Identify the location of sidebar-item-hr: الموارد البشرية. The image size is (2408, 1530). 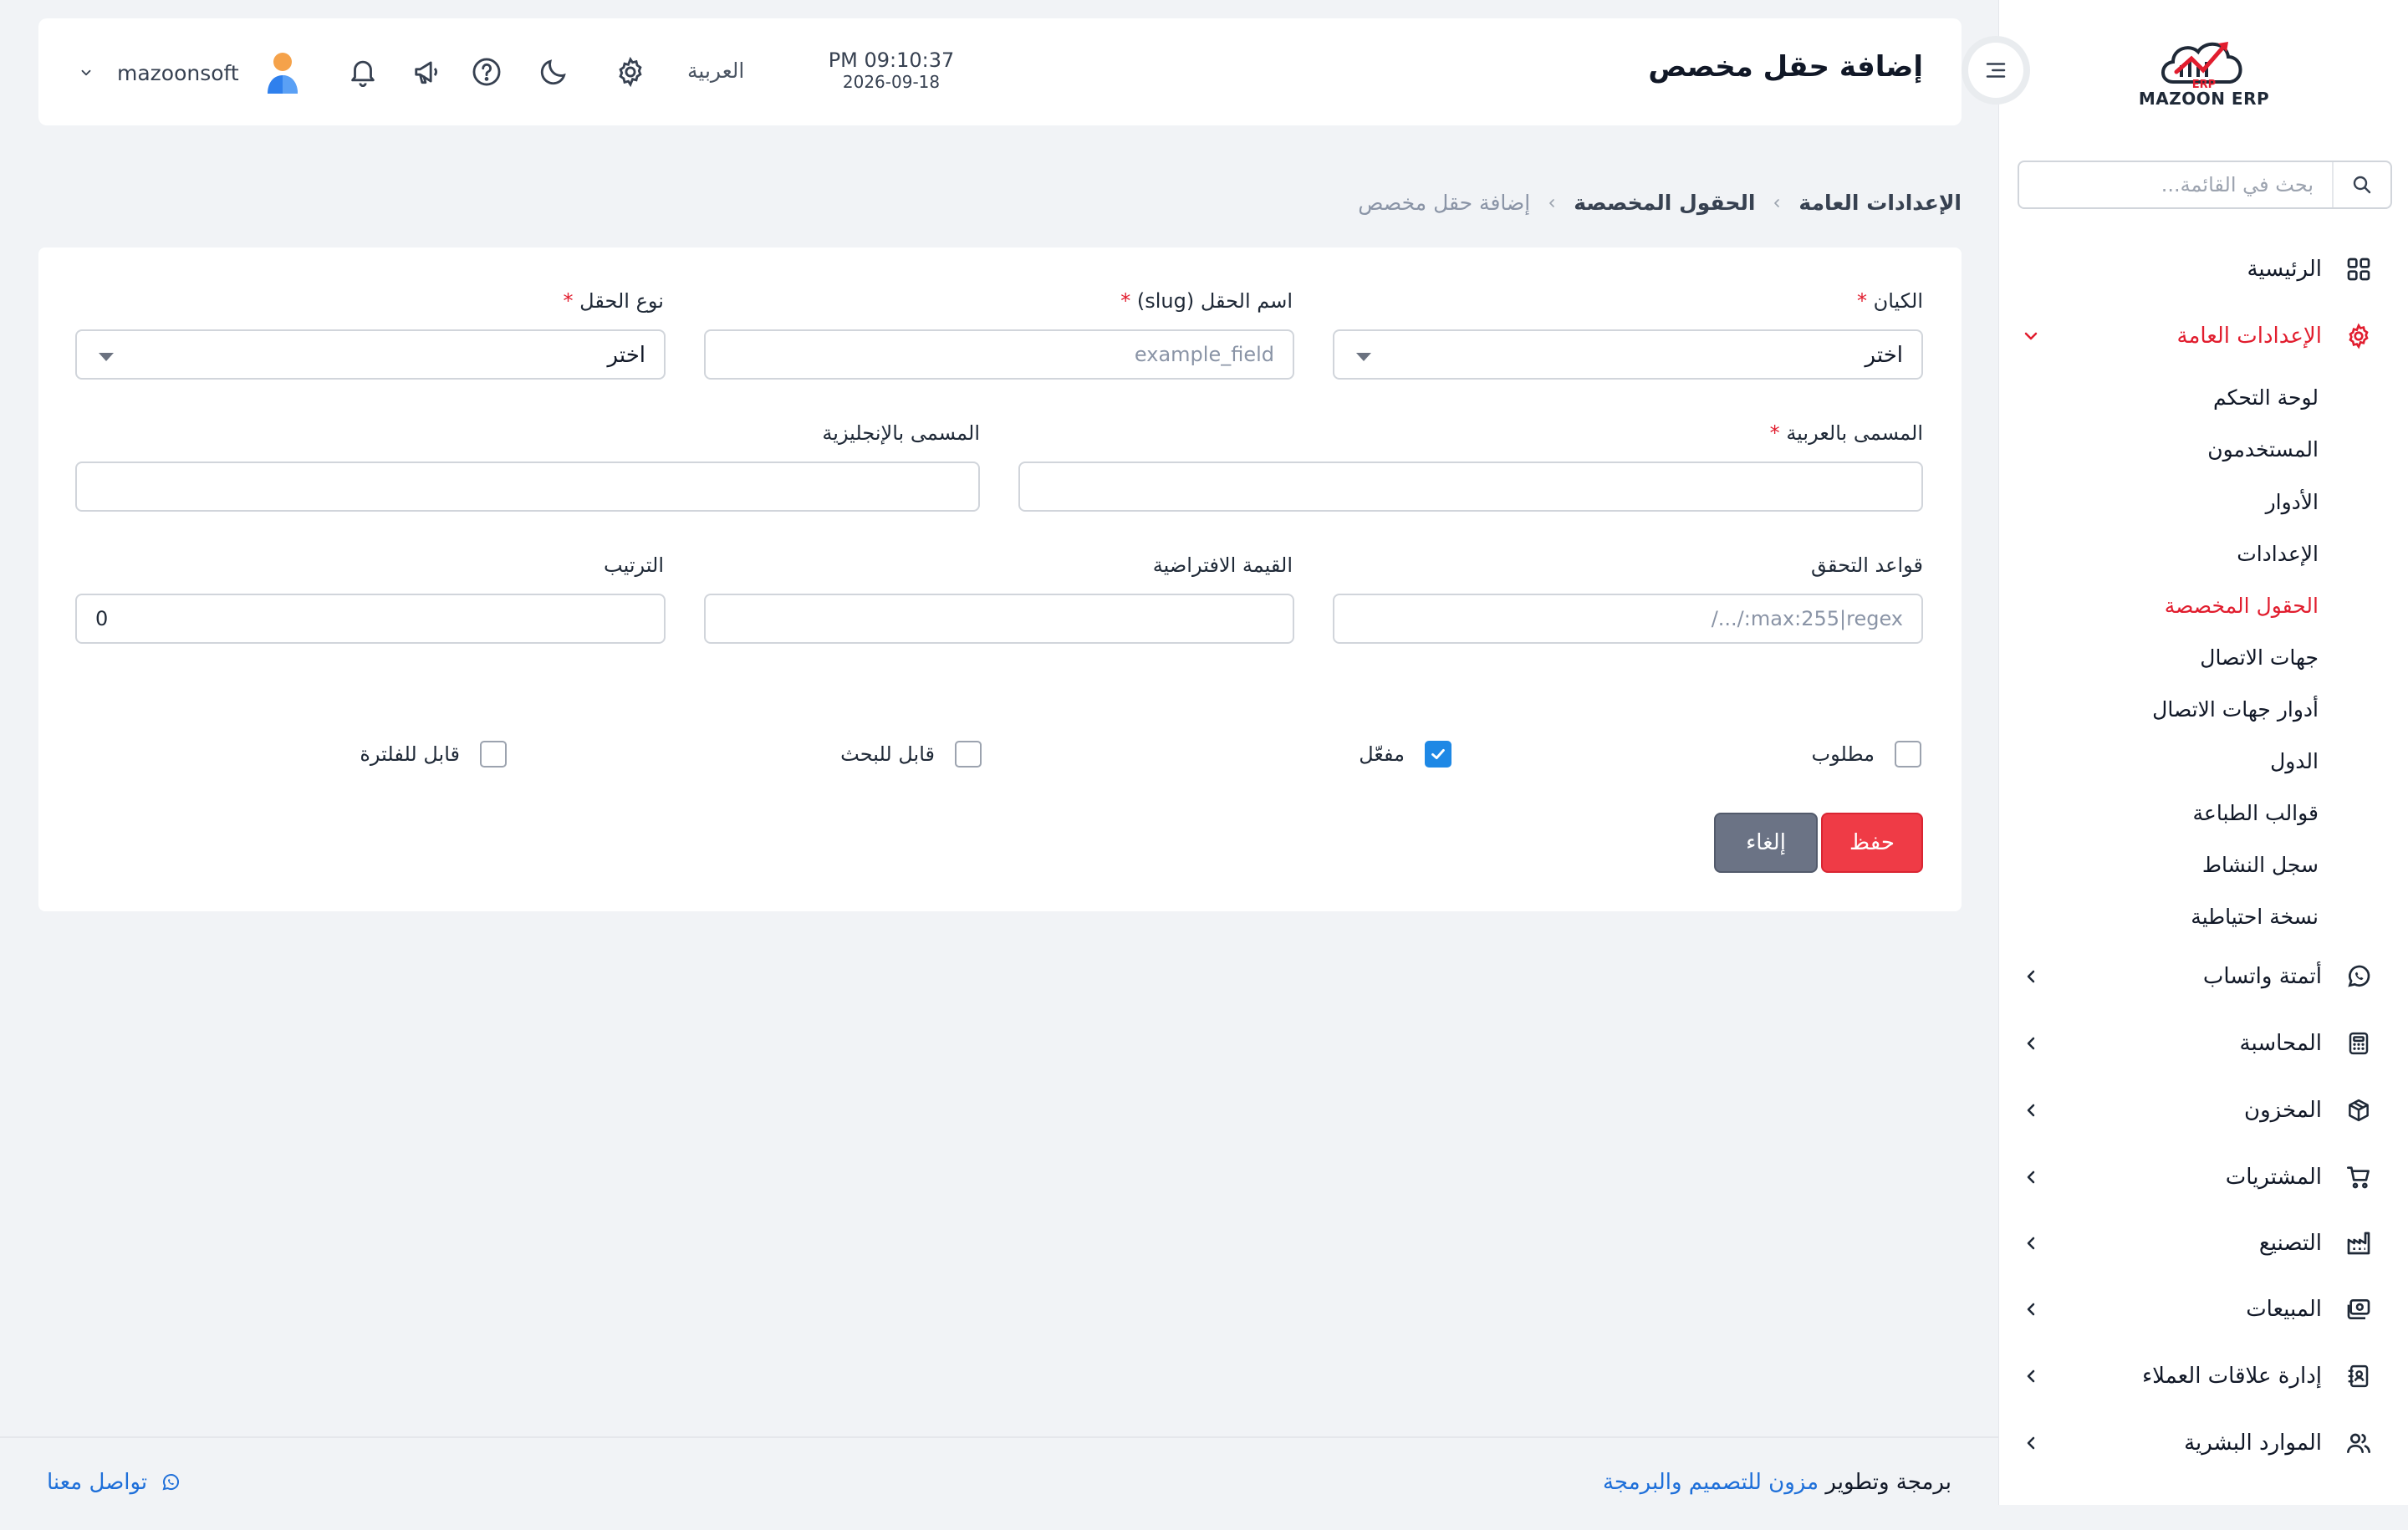
(2203, 1443).